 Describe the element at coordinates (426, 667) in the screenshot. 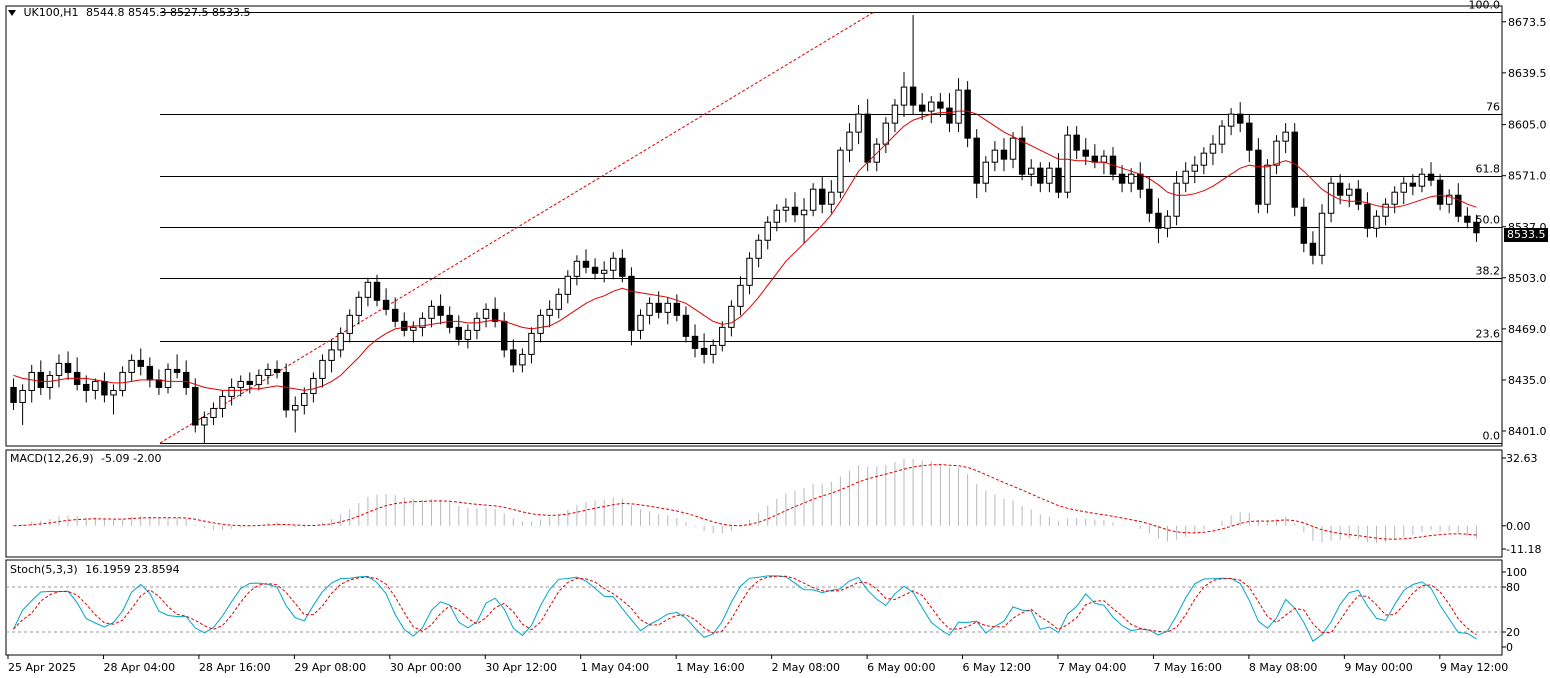

I see `time-tick-label: 30 Apr 00:00` at that location.